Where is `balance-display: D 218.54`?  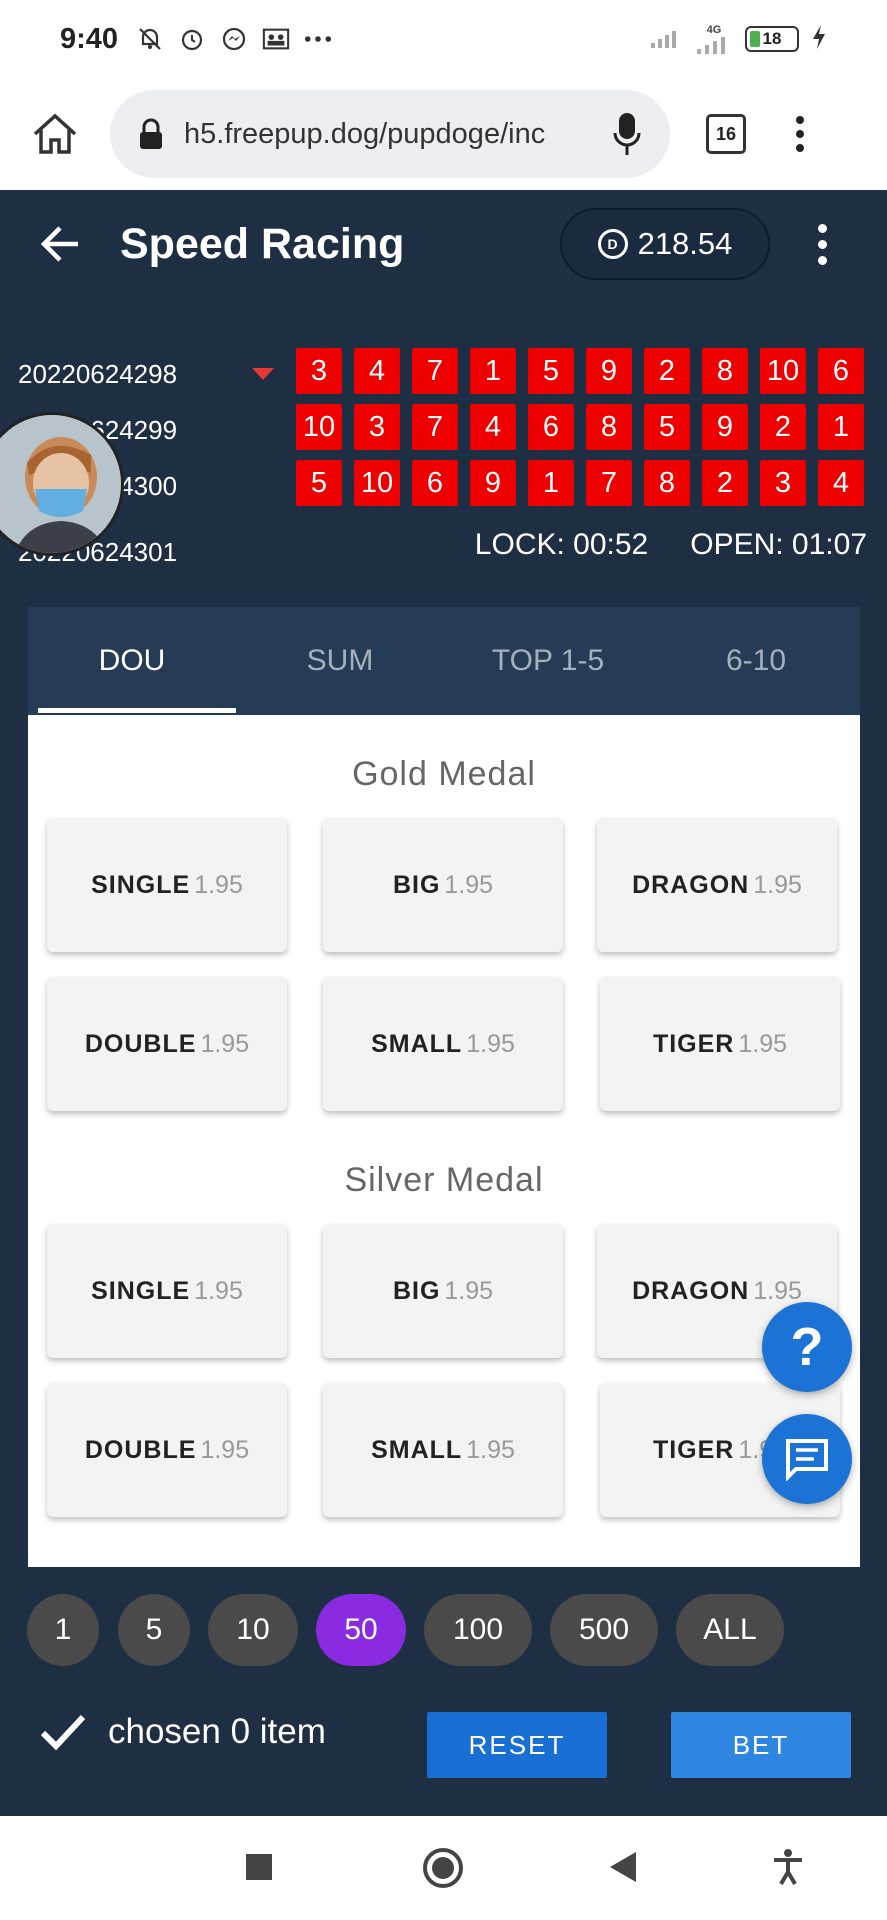
balance-display: D 218.54 is located at coordinates (665, 244).